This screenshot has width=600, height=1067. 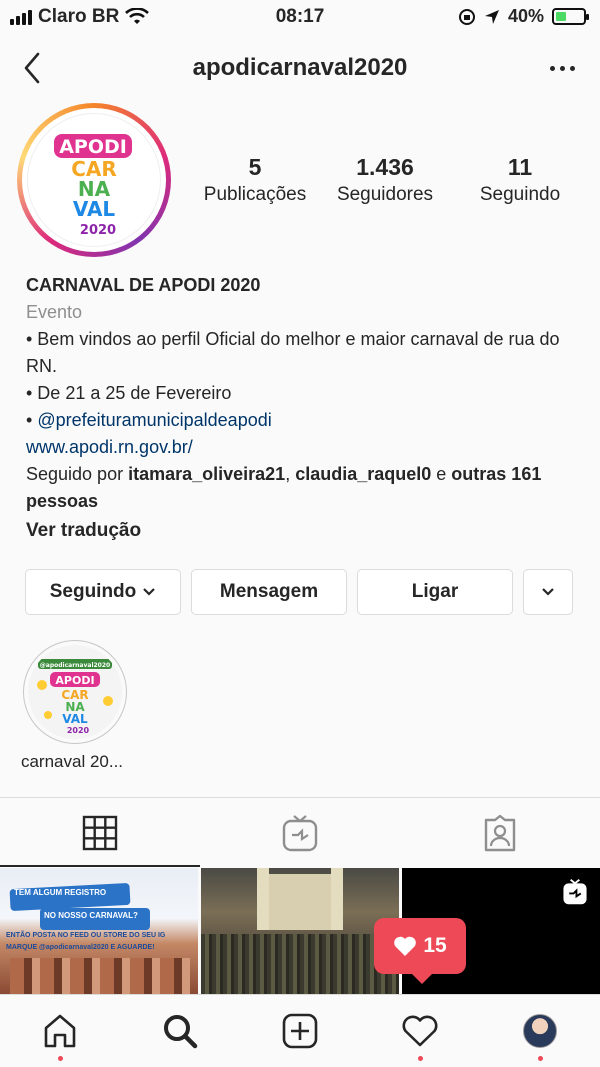 I want to click on tagged-user-icon, so click(x=500, y=832).